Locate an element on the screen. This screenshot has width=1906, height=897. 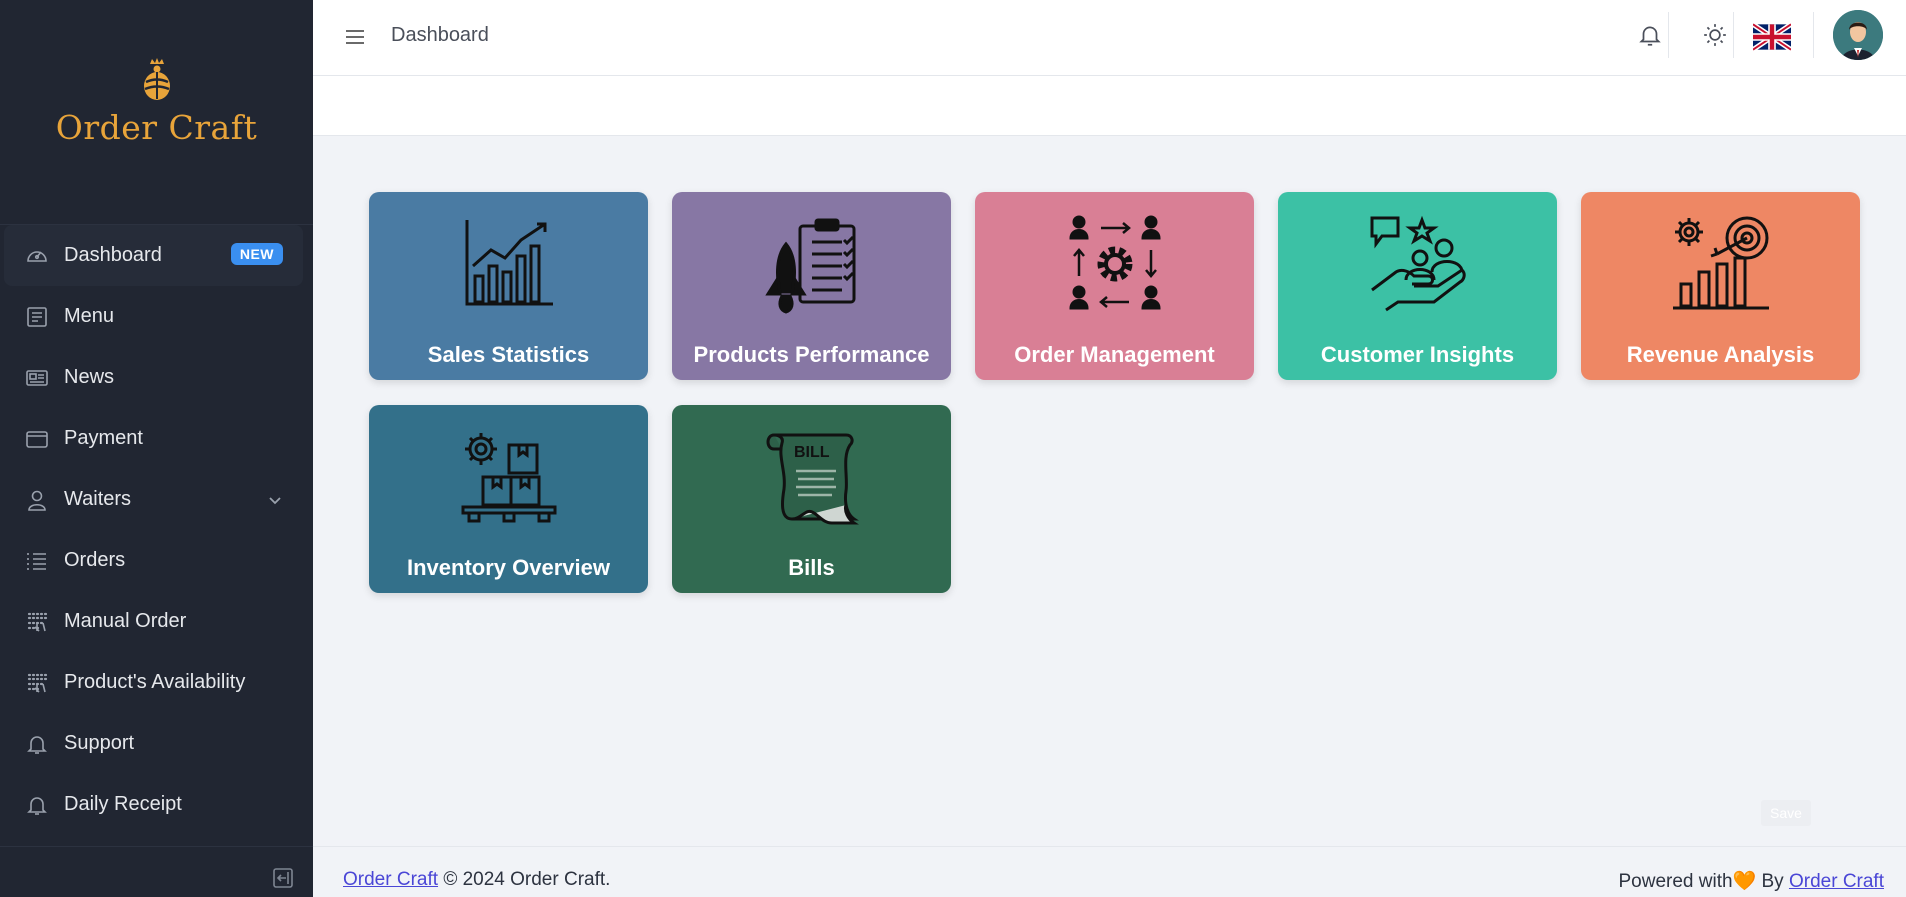
card-label: Inventory Overview is located at coordinates (508, 567).